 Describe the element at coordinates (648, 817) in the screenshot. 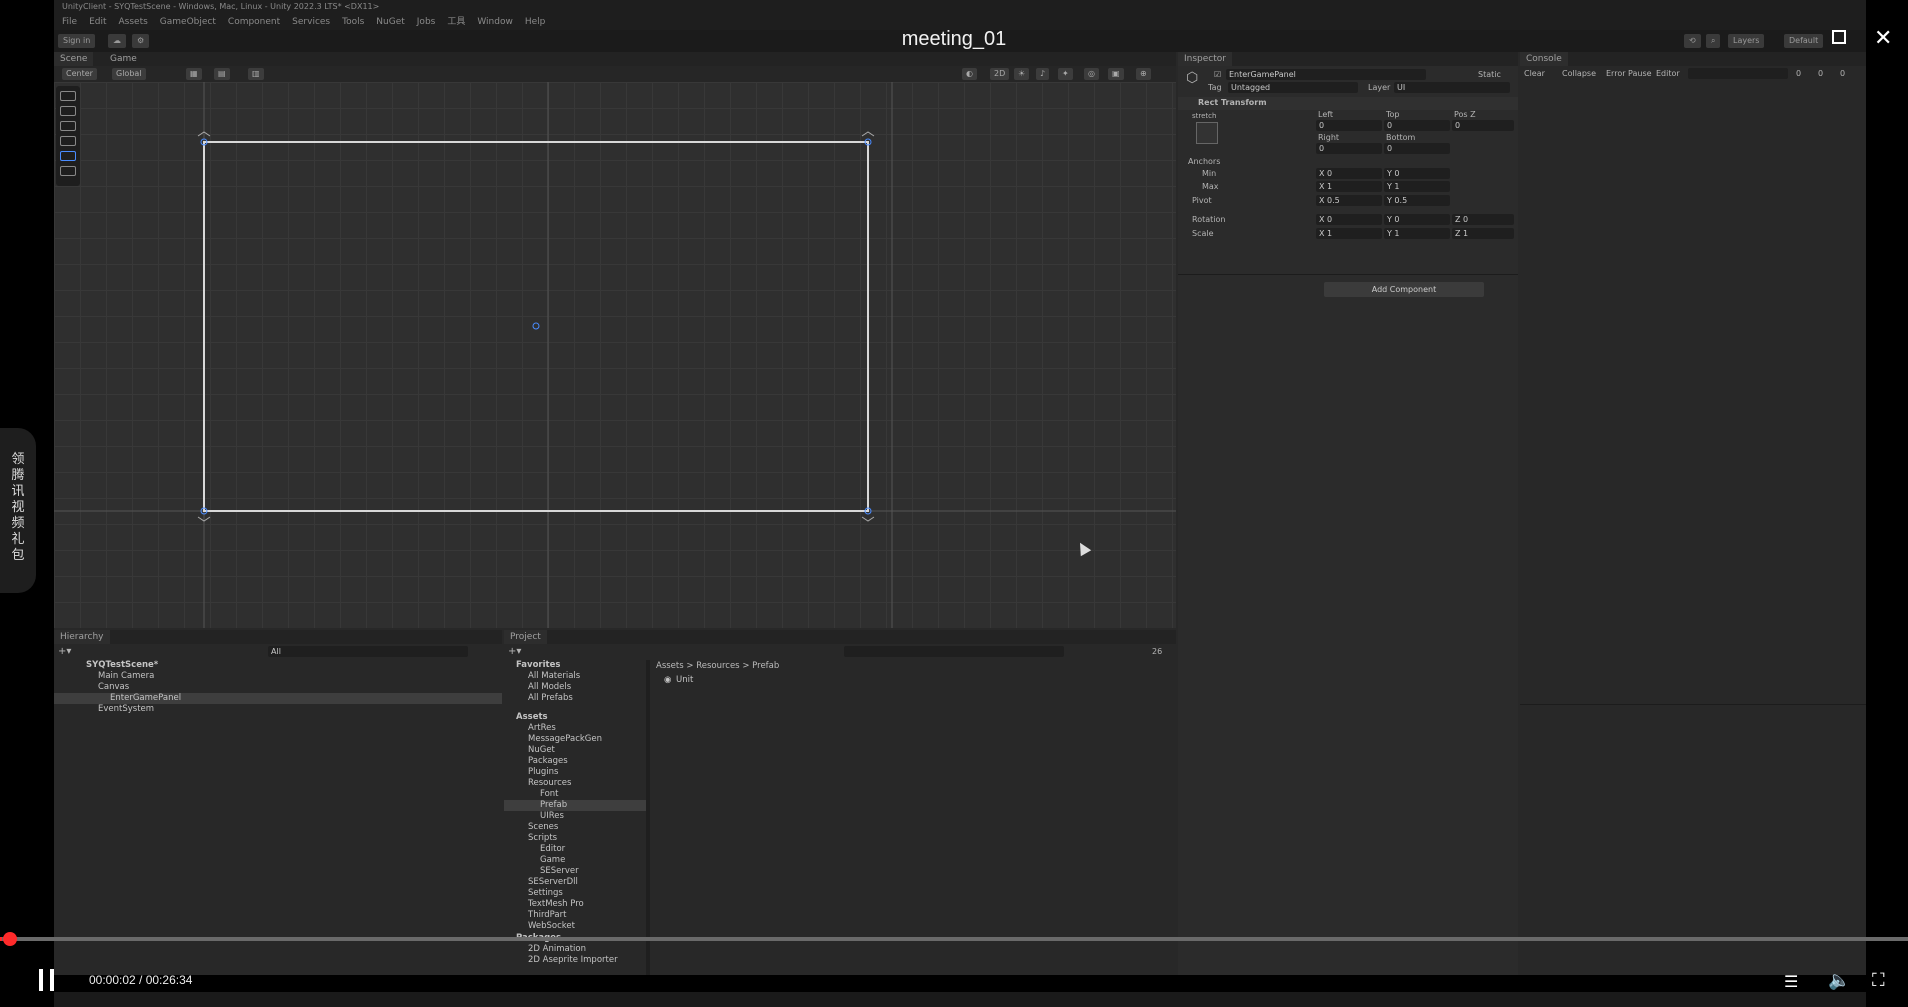

I see `tree-scrollbar` at that location.